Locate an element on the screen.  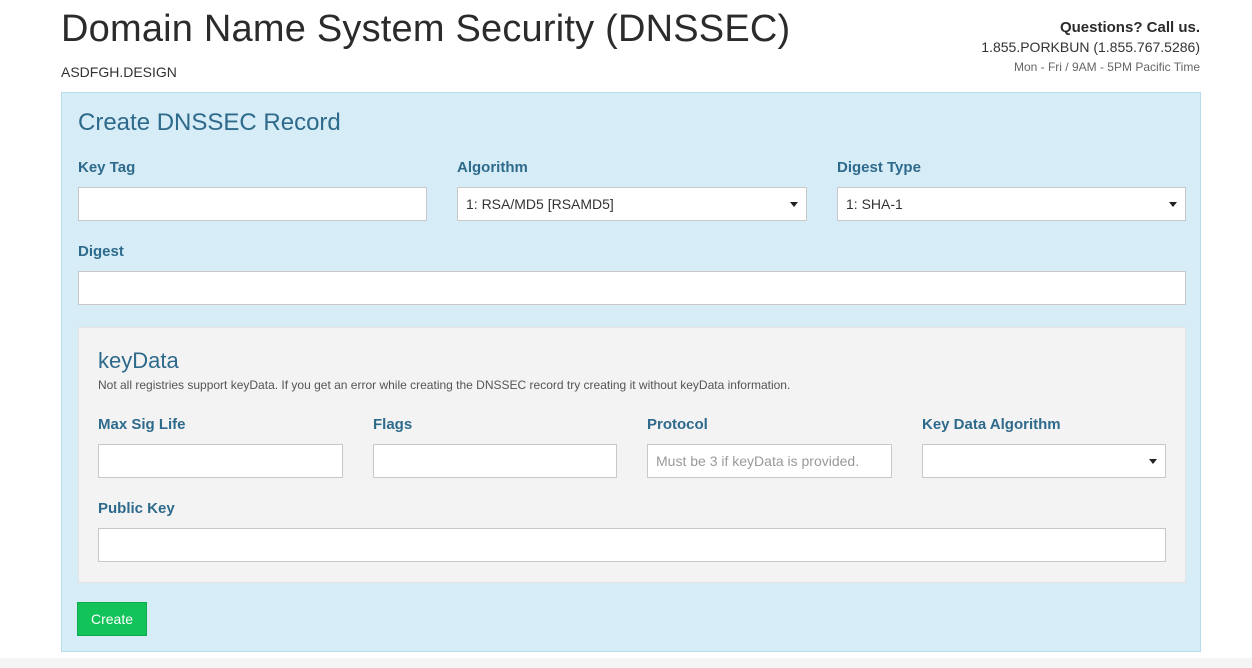
public-key-input is located at coordinates (632, 545).